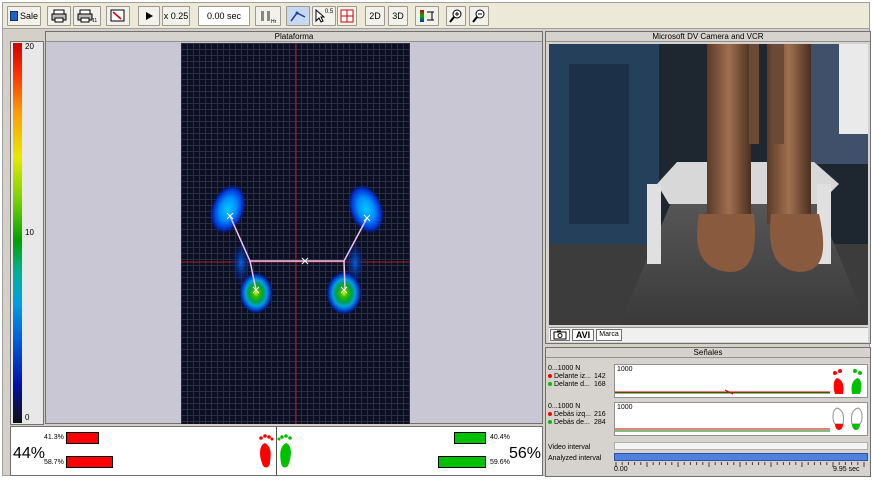 This screenshot has width=872, height=480. I want to click on toolbar: Sale 11 x 0.25 0.00 sec Hr 0.5 2D 3D, so click(436, 16).